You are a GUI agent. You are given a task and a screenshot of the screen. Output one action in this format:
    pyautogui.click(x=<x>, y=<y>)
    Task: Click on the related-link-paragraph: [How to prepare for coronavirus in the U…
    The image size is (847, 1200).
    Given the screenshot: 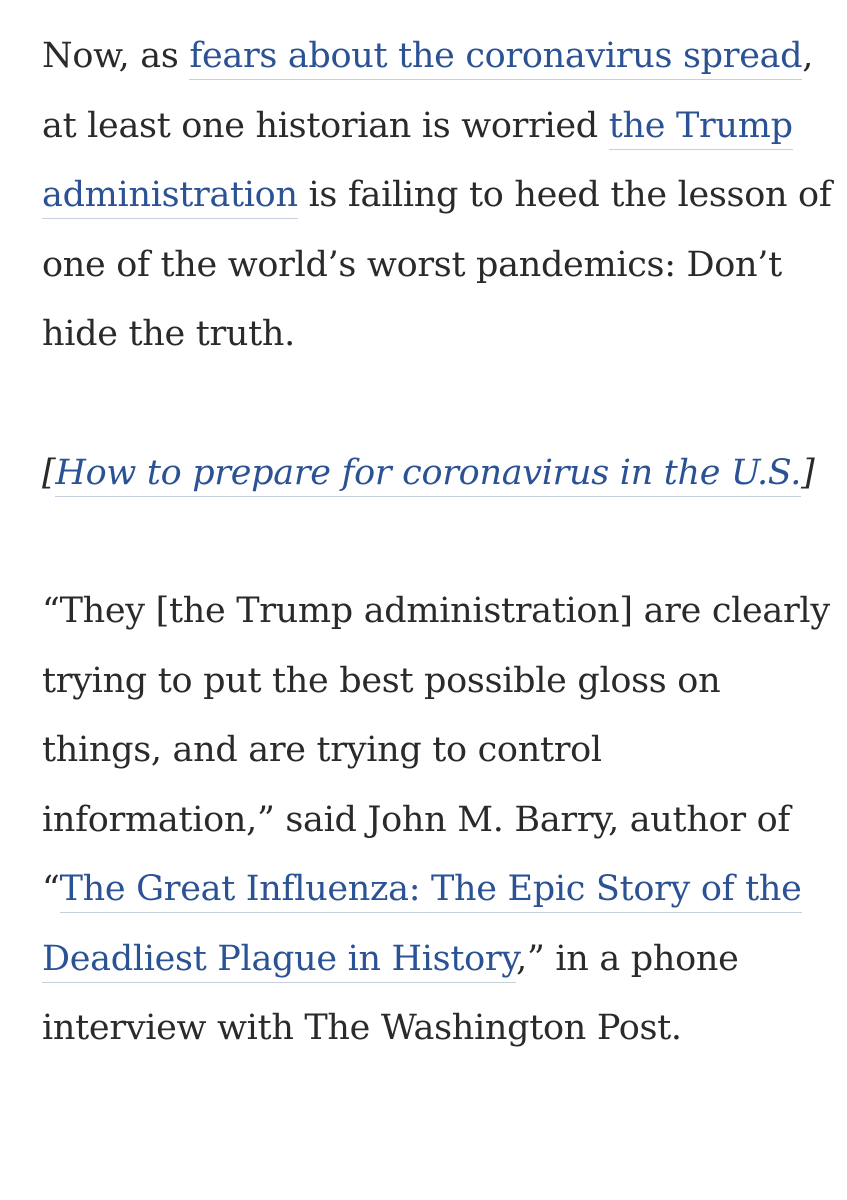 What is the action you would take?
    pyautogui.click(x=437, y=474)
    